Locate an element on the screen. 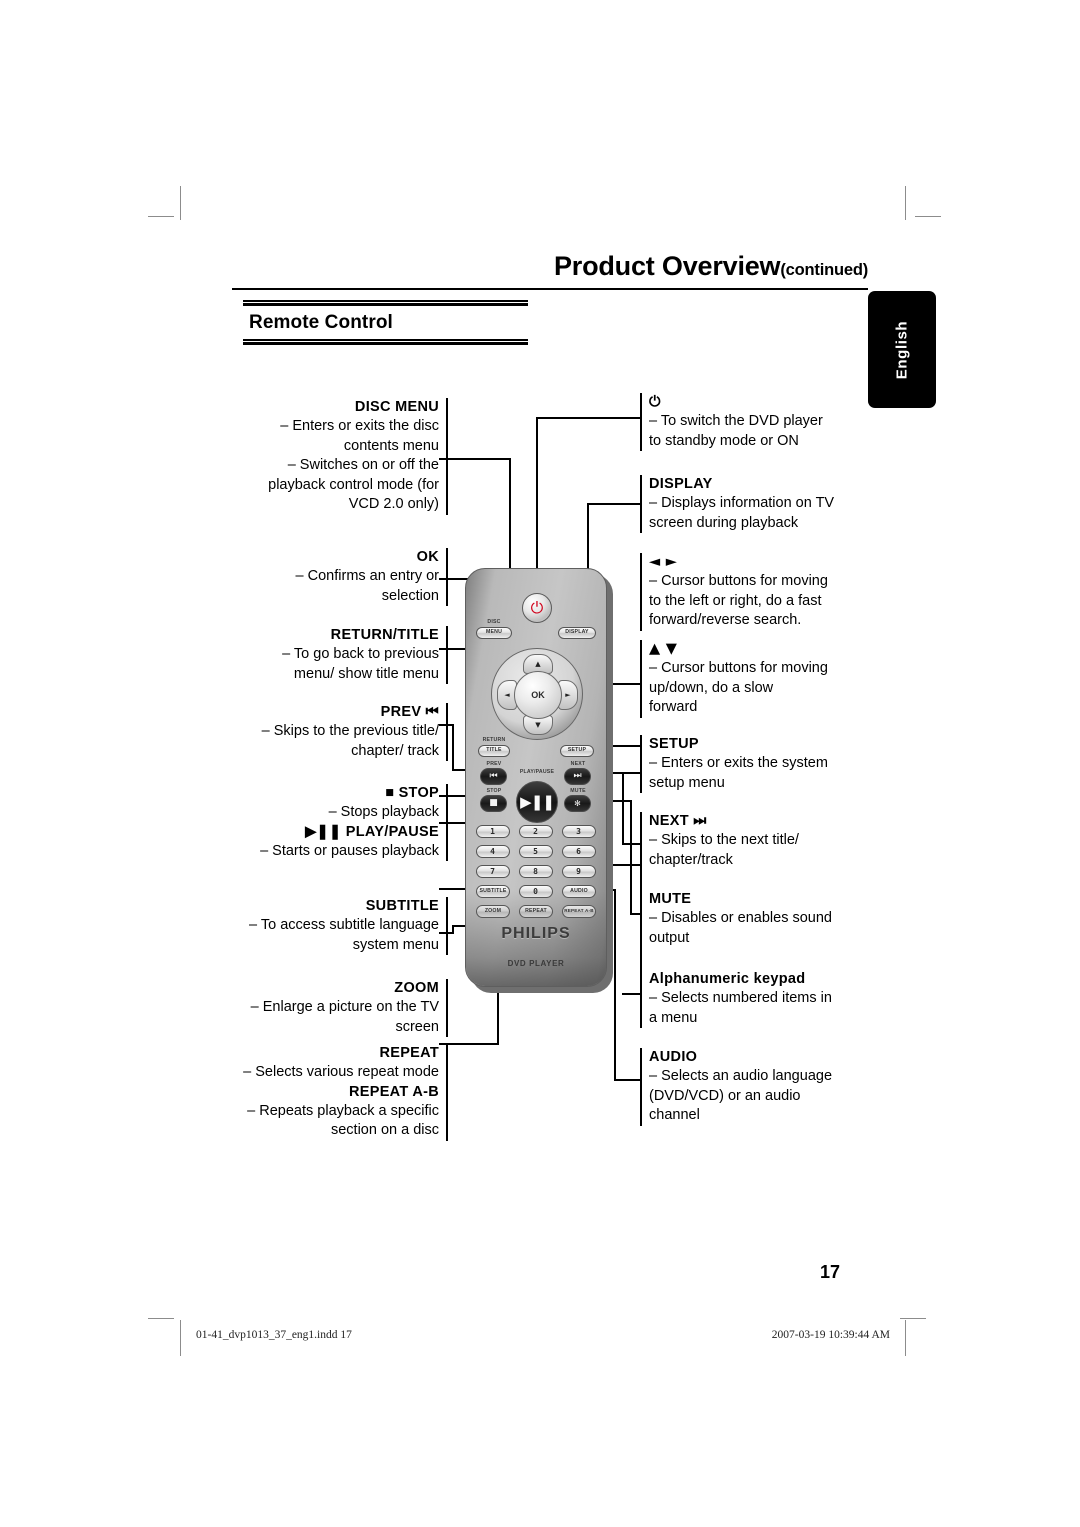 The height and width of the screenshot is (1527, 1080). leader-next-vertical is located at coordinates (623, 808).